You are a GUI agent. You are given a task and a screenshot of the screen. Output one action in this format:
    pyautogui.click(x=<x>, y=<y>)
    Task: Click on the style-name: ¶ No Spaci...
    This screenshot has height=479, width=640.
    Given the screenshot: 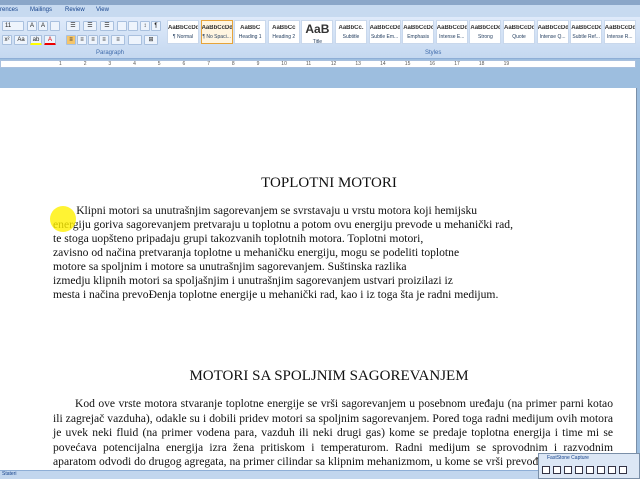 What is the action you would take?
    pyautogui.click(x=216, y=37)
    